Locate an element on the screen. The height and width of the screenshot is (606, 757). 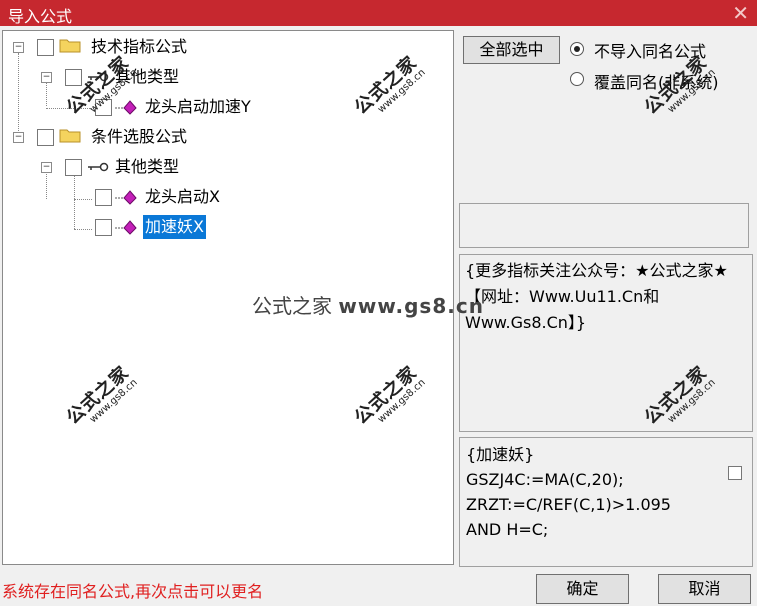
code-checkbox is located at coordinates (735, 473).